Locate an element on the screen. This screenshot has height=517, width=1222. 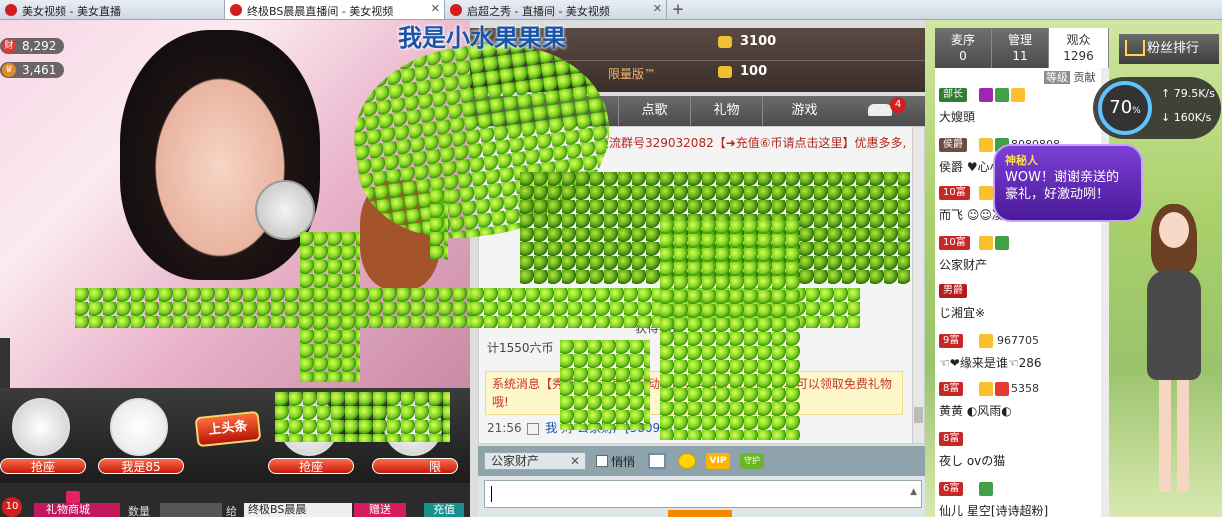
car-count-badge: 4 is located at coordinates (898, 105).